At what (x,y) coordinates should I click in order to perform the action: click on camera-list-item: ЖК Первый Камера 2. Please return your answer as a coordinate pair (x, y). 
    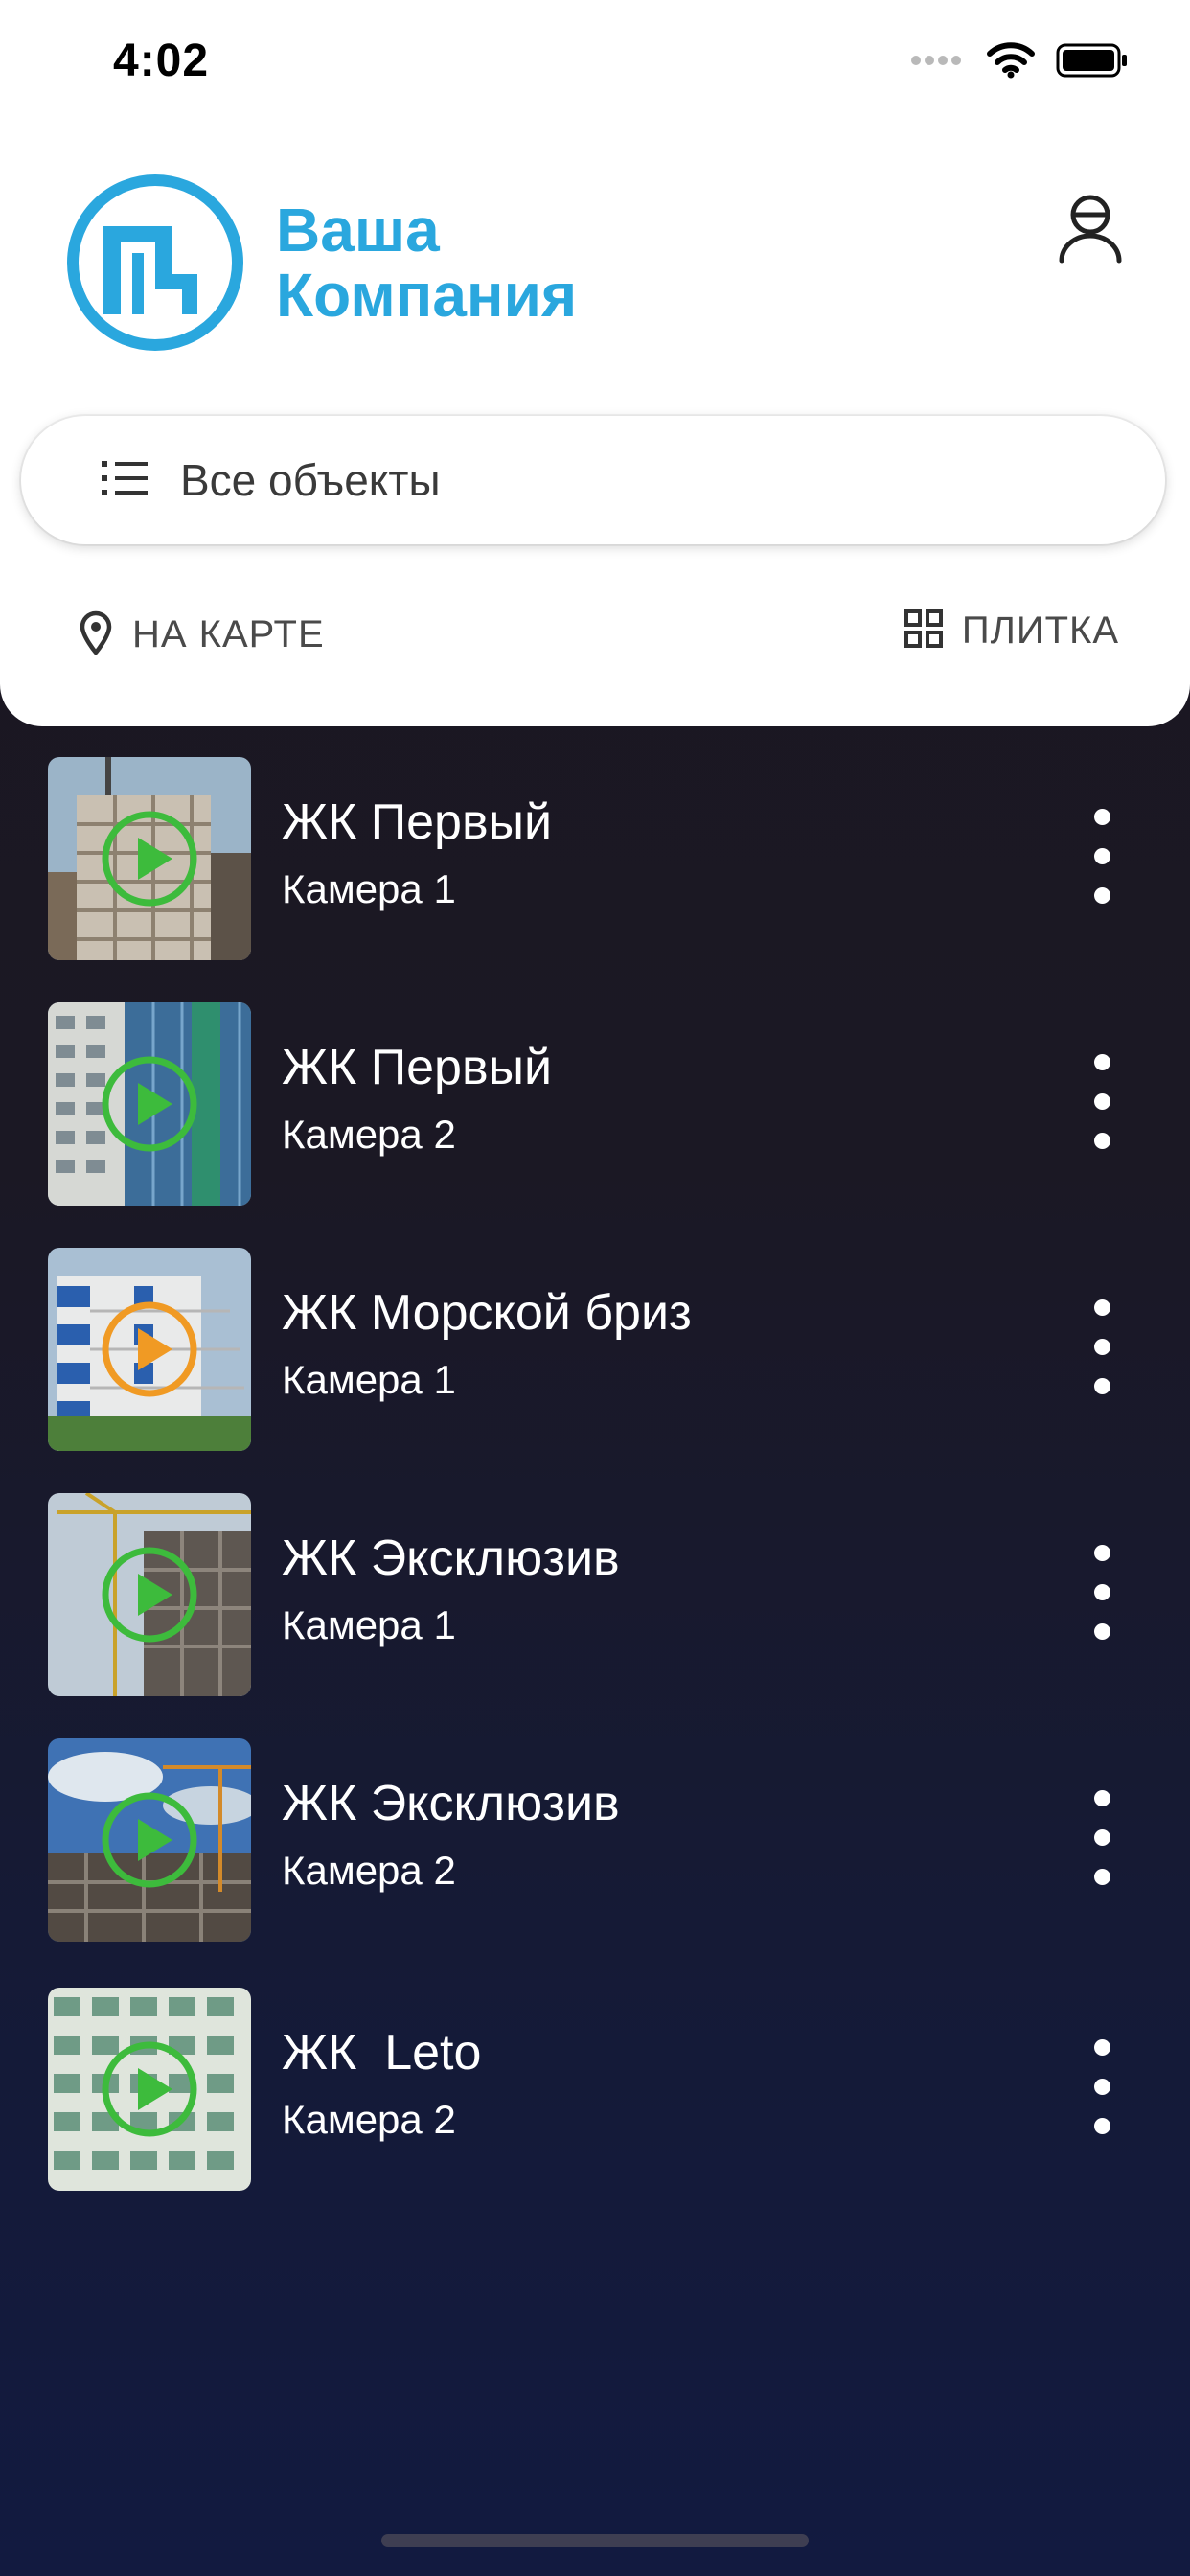
    Looking at the image, I should click on (595, 1105).